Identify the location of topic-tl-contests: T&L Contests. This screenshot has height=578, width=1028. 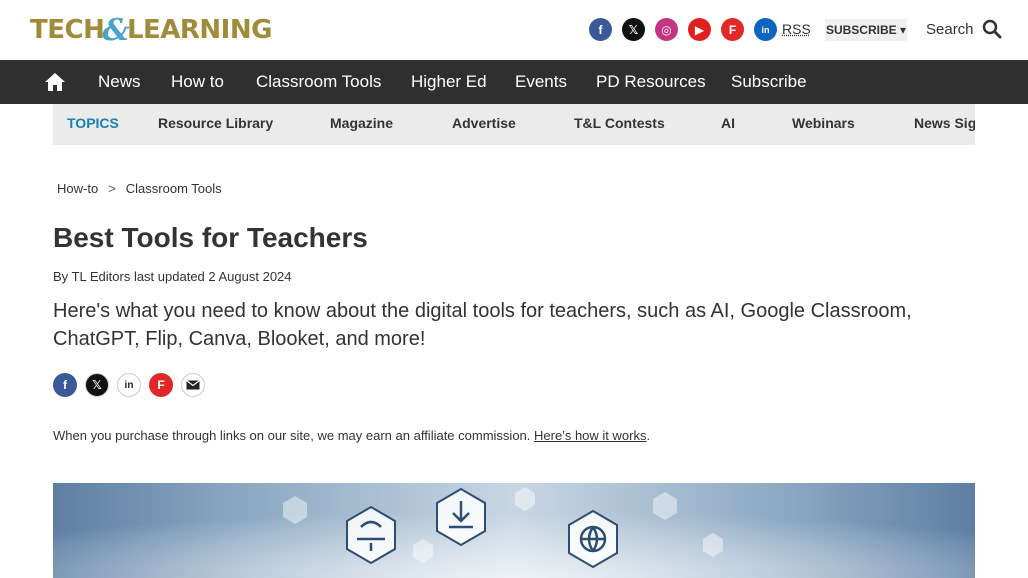
(619, 124).